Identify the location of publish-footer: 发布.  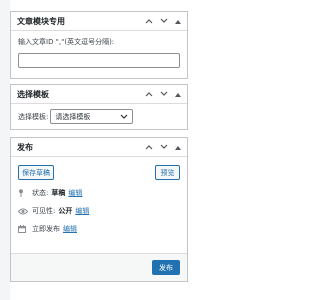
(99, 267).